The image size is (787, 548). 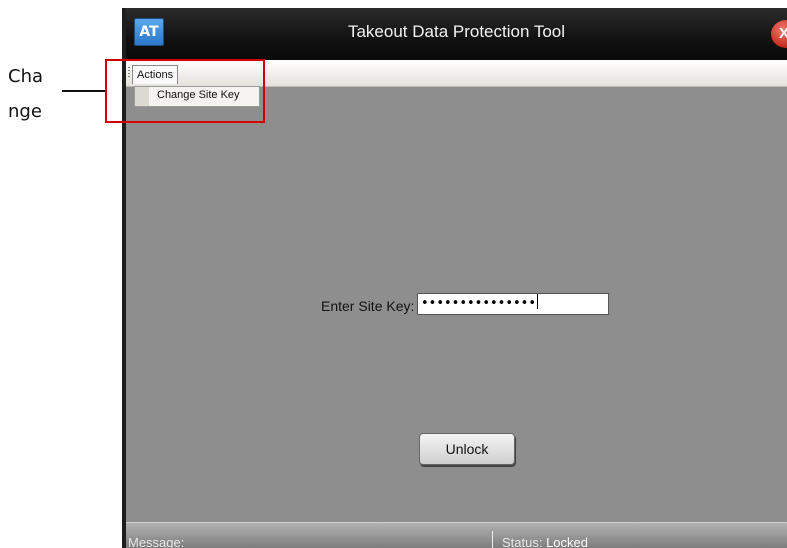 I want to click on status-bar: Message: Status: Locked, so click(x=456, y=535).